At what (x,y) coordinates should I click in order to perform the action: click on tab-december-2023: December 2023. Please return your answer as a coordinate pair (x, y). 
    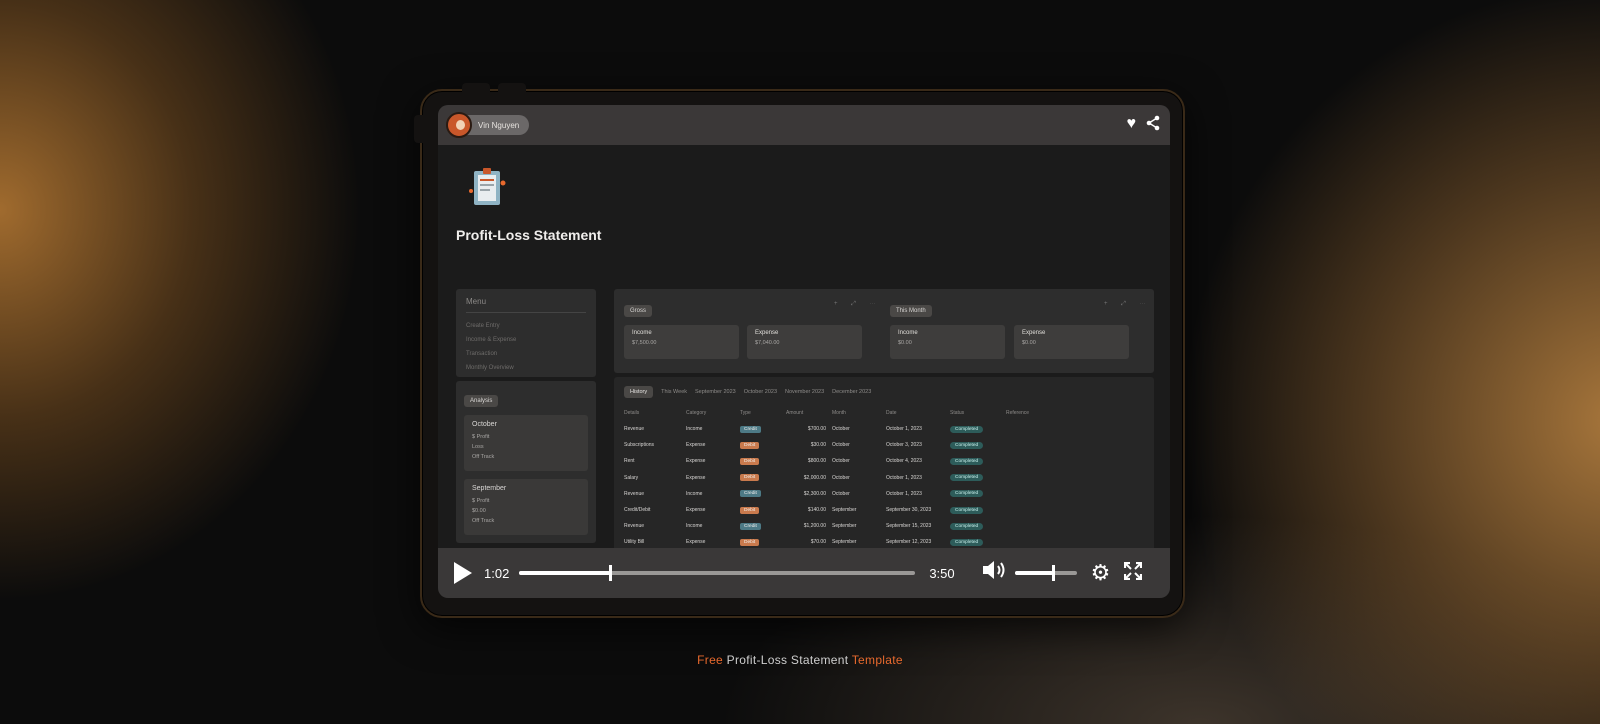
    Looking at the image, I should click on (851, 392).